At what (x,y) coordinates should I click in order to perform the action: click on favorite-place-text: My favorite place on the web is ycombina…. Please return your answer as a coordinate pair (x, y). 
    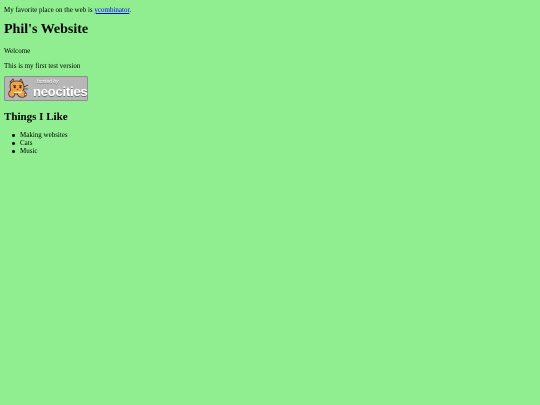
    Looking at the image, I should click on (67, 10).